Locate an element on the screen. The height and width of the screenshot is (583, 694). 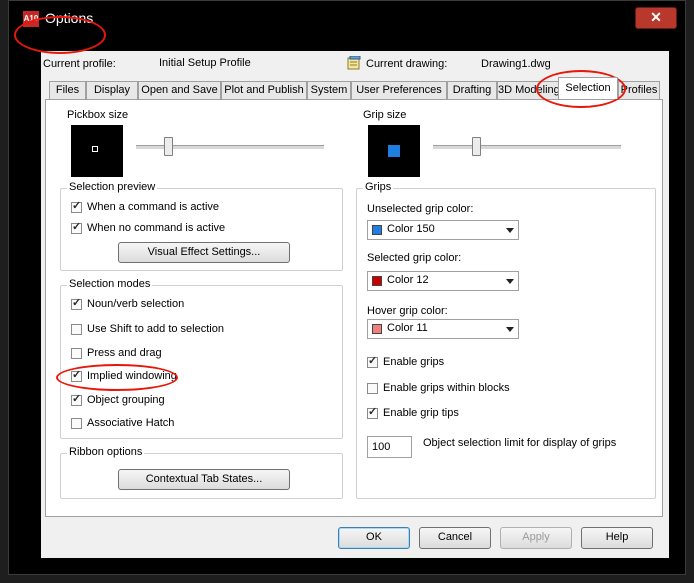
enable-grips-label: Enable grips is located at coordinates (414, 362).